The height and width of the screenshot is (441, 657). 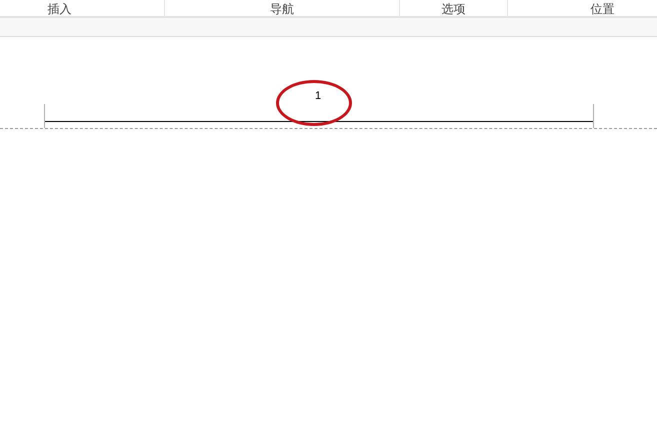 What do you see at coordinates (318, 96) in the screenshot?
I see `page-number: 1` at bounding box center [318, 96].